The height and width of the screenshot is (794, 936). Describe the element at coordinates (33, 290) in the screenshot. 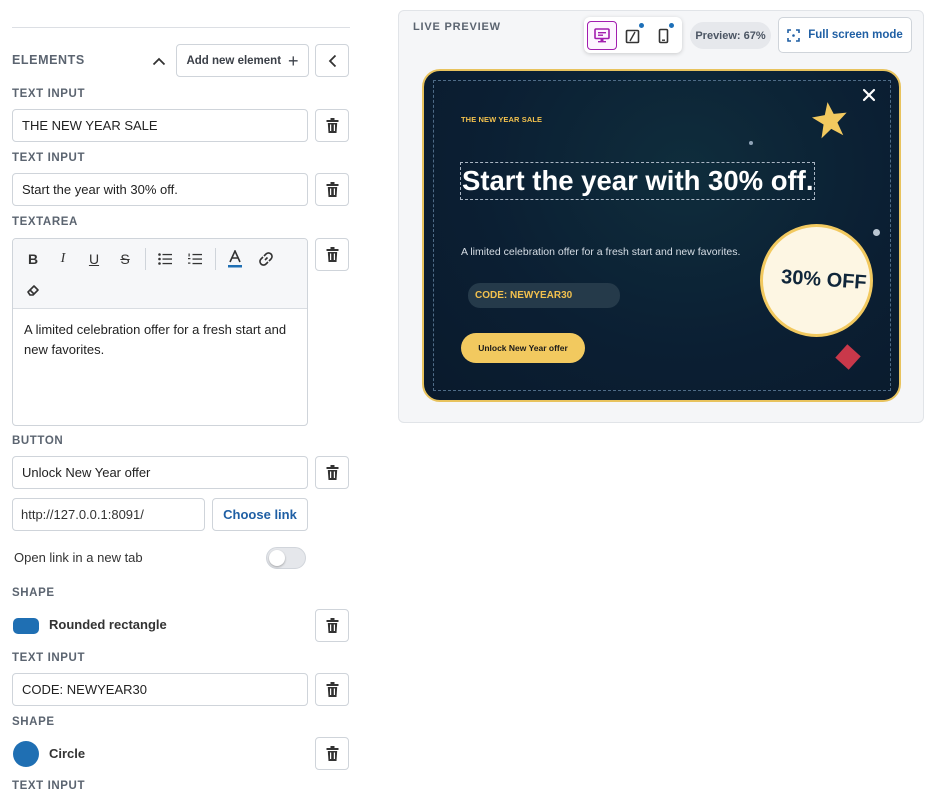

I see `clear-format-icon` at that location.